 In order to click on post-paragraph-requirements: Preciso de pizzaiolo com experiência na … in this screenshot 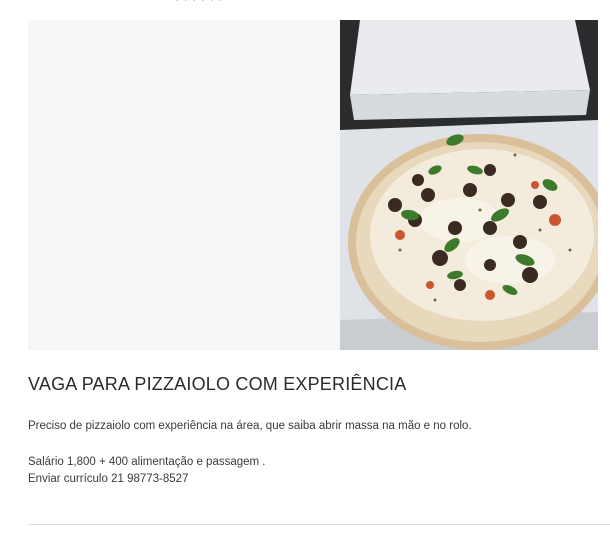, I will do `click(250, 426)`.